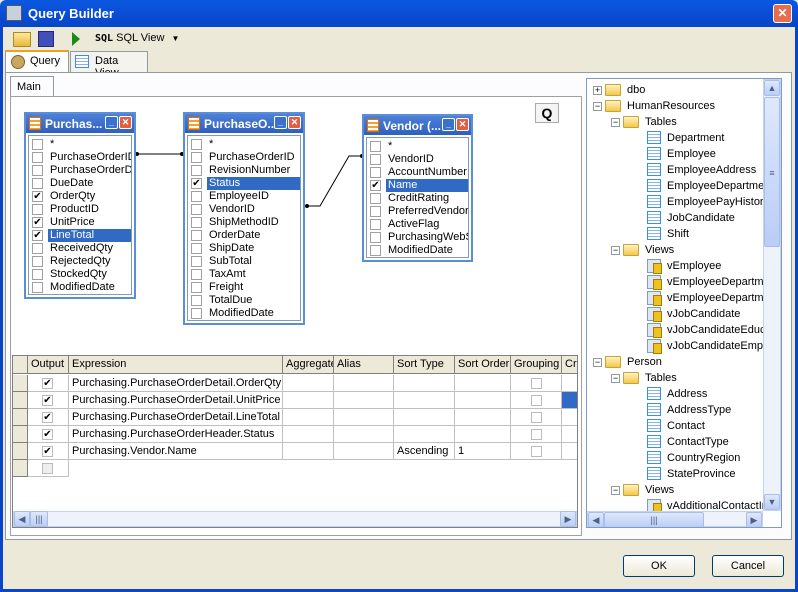  What do you see at coordinates (109, 65) in the screenshot?
I see `tab-data-view: Data View` at bounding box center [109, 65].